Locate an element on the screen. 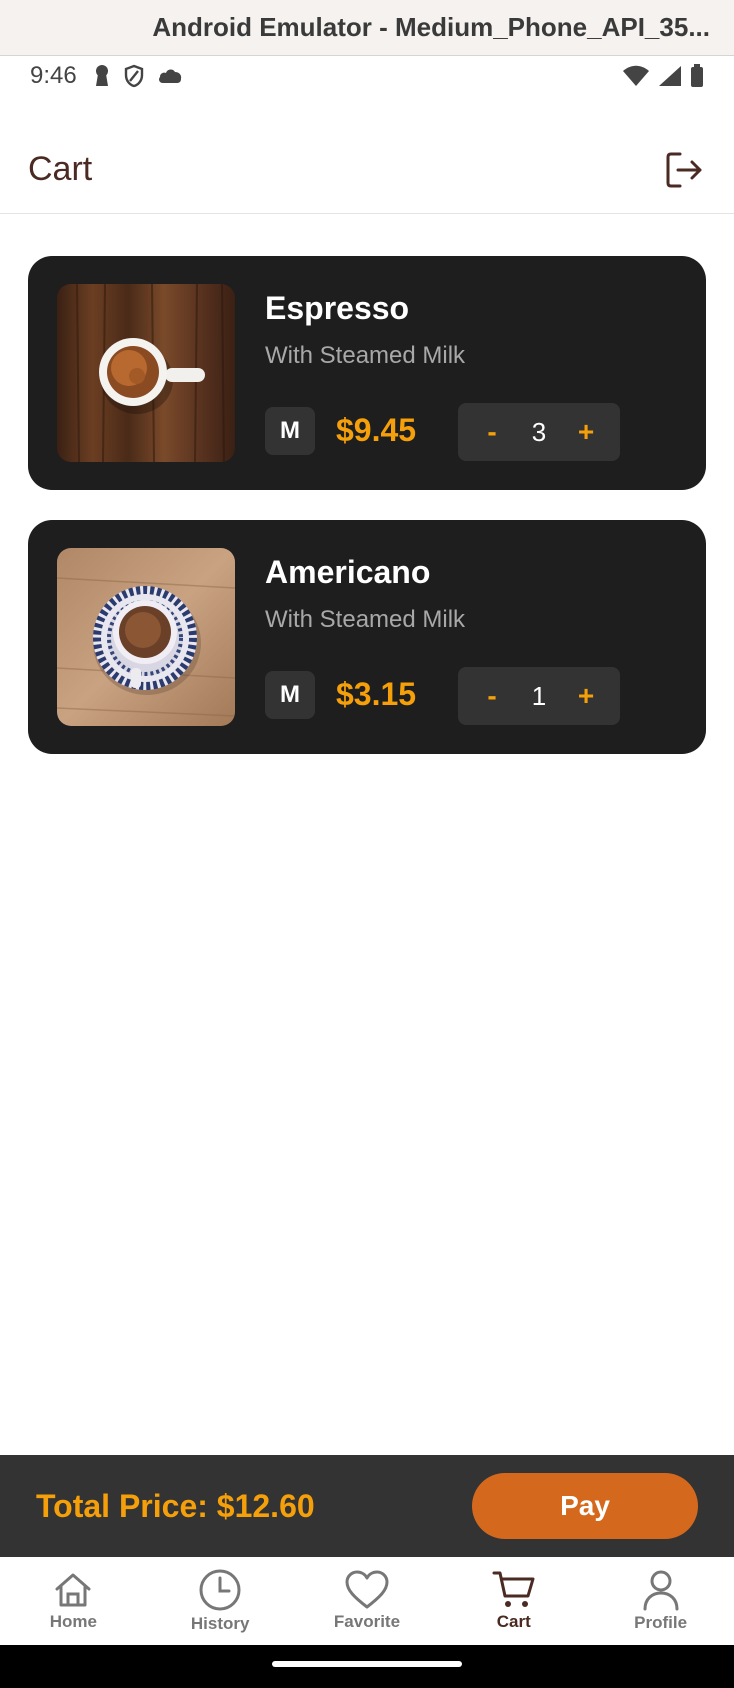 This screenshot has height=1688, width=734. status-icons-left is located at coordinates (138, 76).